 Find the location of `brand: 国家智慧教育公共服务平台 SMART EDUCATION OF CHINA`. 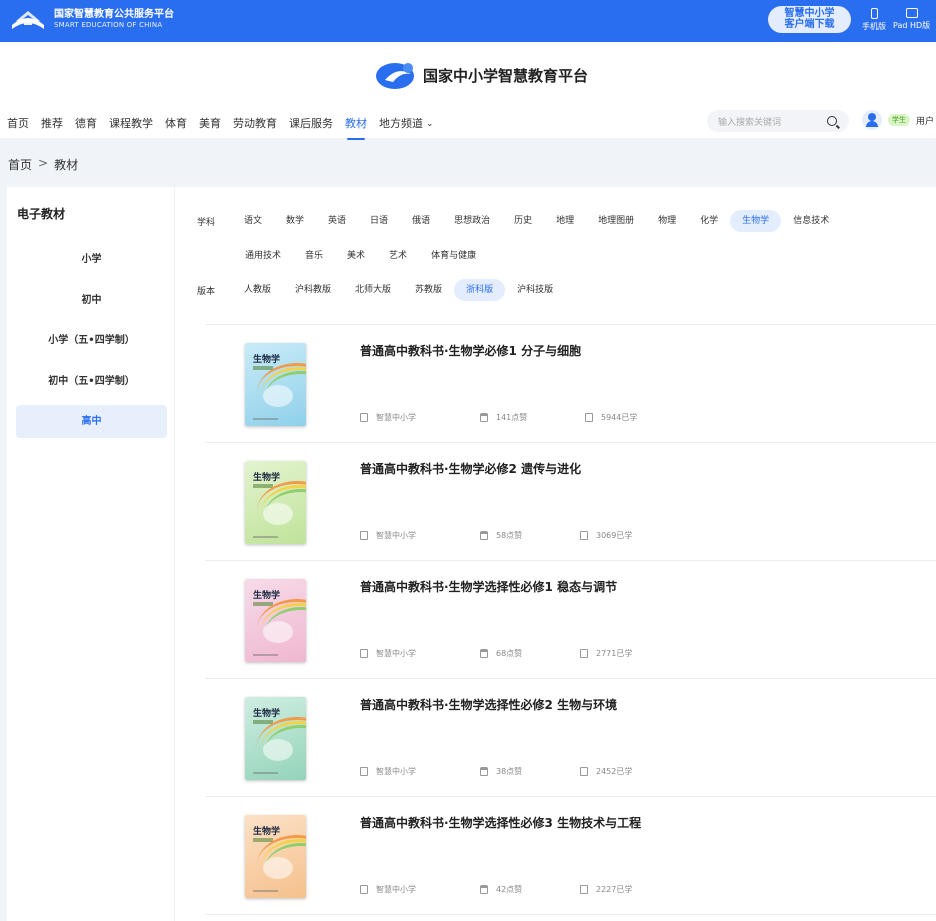

brand: 国家智慧教育公共服务平台 SMART EDUCATION OF CHINA is located at coordinates (91, 20).